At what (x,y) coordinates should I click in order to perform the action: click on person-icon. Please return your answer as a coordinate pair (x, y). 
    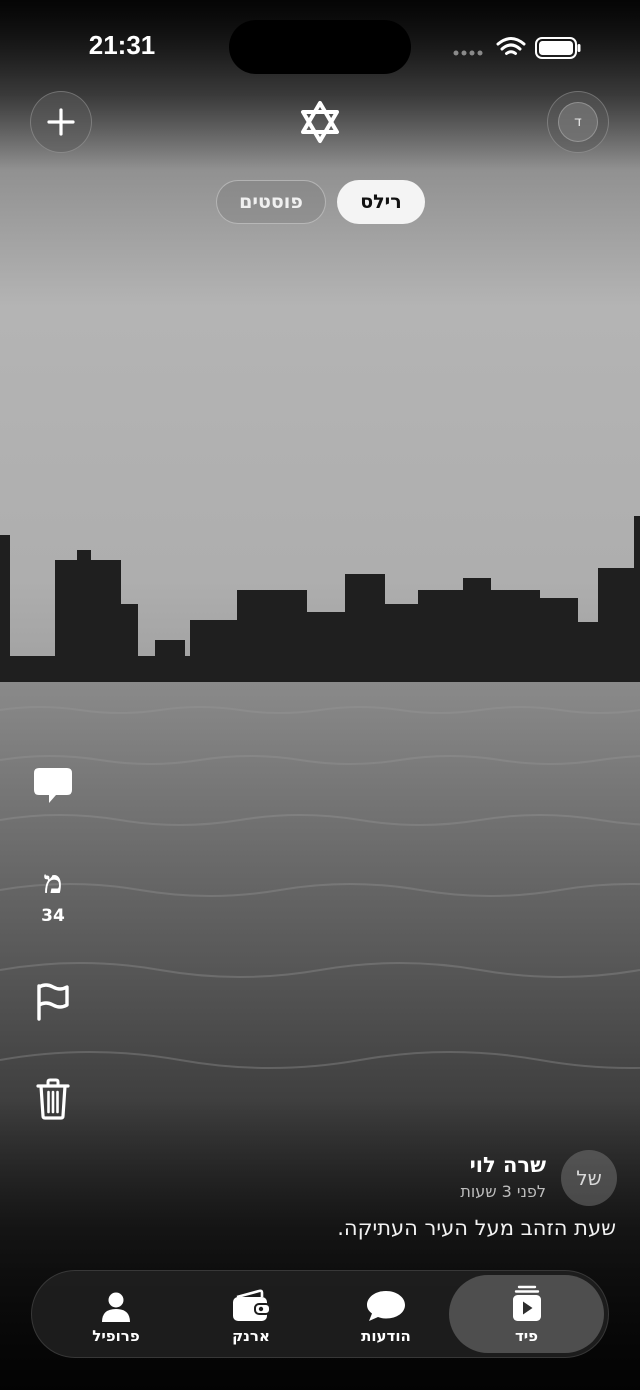
    Looking at the image, I should click on (116, 1307).